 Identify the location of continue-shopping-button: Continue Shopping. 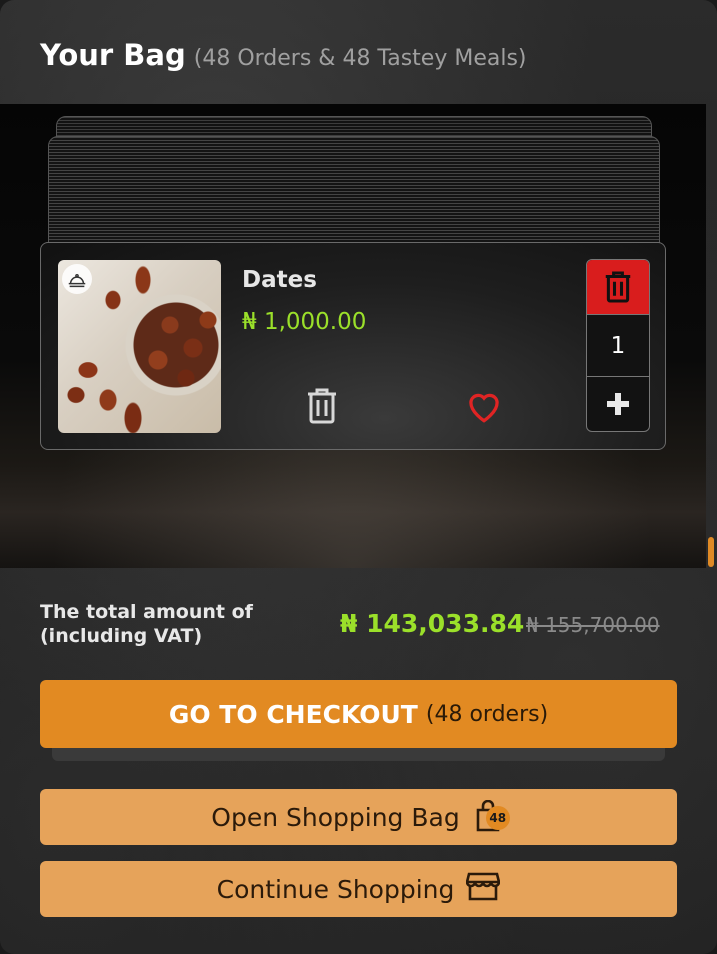
(358, 889).